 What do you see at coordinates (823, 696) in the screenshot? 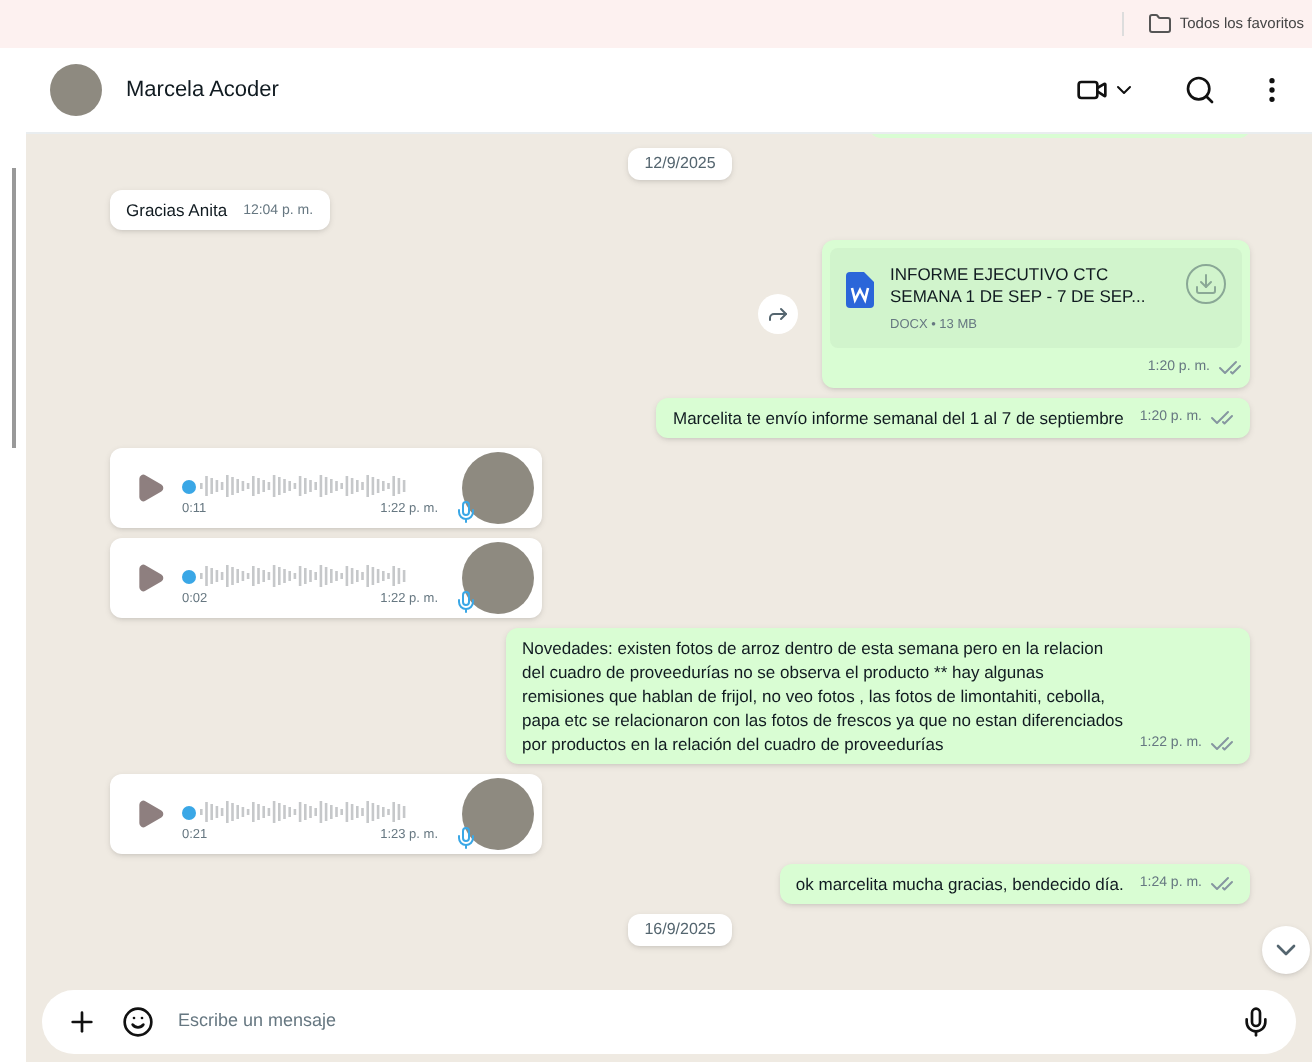
I see `message-text: Novedades: existen fotos de arroz dentro de esta semana pero en la relacion del cuadro de proveedurías no se observa el producto ** hay algunas remisiones que hablan de frijol, no veo fotos , las fotos de limontahiti, cebolla, papa etc se relacionaron con las fotos de frescos ya que no estan diferenciados por productos en la relación del cuadro de proveedurías` at bounding box center [823, 696].